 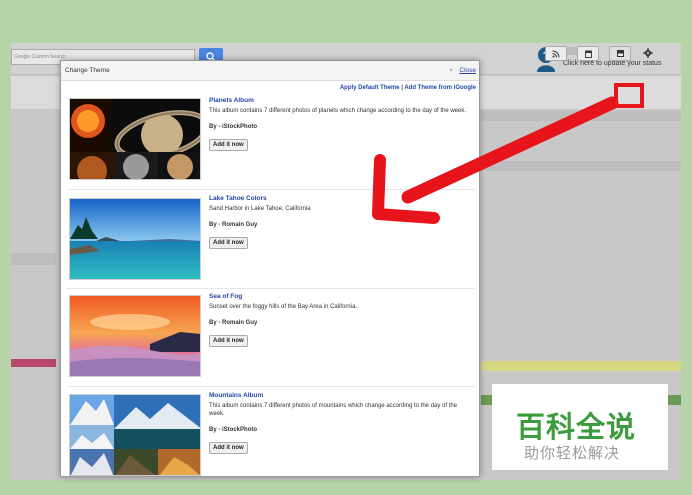 I want to click on theme-name-link: Planets Album, so click(x=340, y=100).